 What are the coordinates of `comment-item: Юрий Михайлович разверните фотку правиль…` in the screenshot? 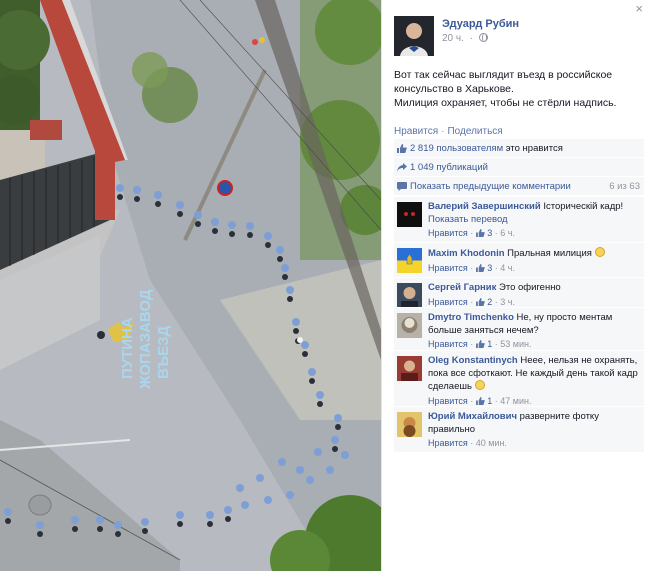 It's located at (519, 429).